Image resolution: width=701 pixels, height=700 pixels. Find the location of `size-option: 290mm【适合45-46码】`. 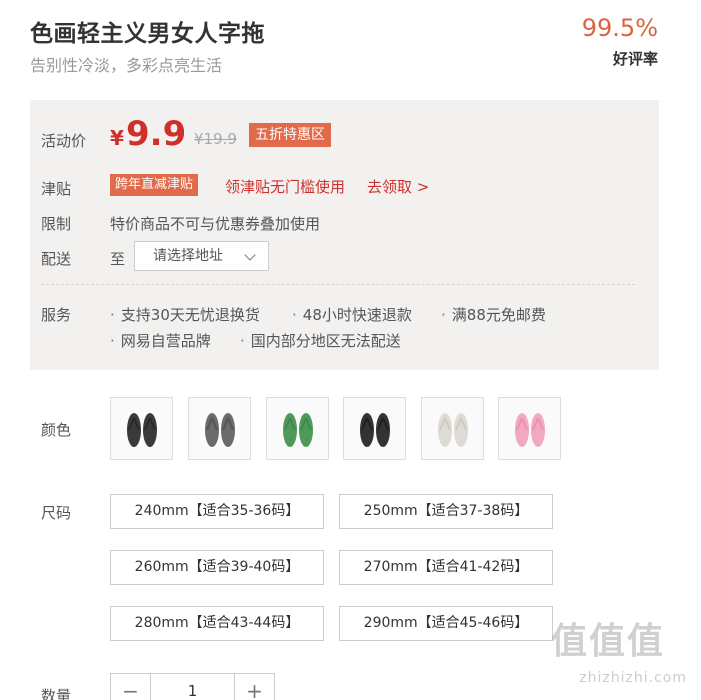

size-option: 290mm【适合45-46码】 is located at coordinates (446, 623).